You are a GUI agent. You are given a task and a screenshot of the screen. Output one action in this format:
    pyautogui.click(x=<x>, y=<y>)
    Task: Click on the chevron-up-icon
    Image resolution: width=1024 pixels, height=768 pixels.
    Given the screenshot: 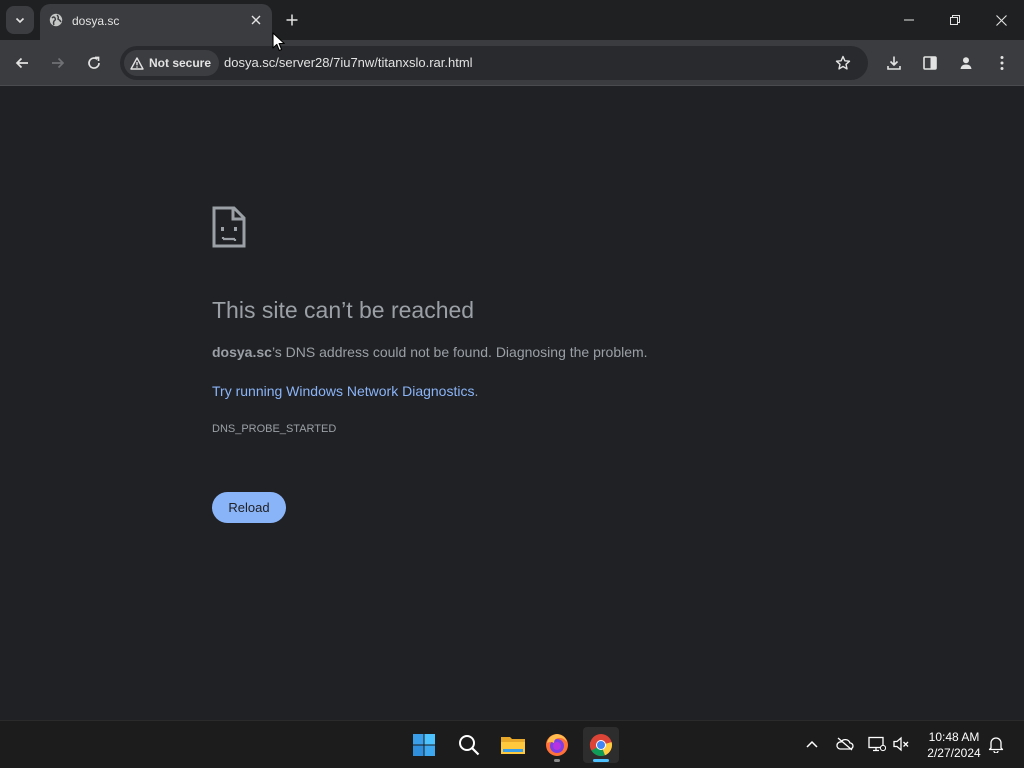 What is the action you would take?
    pyautogui.click(x=812, y=744)
    